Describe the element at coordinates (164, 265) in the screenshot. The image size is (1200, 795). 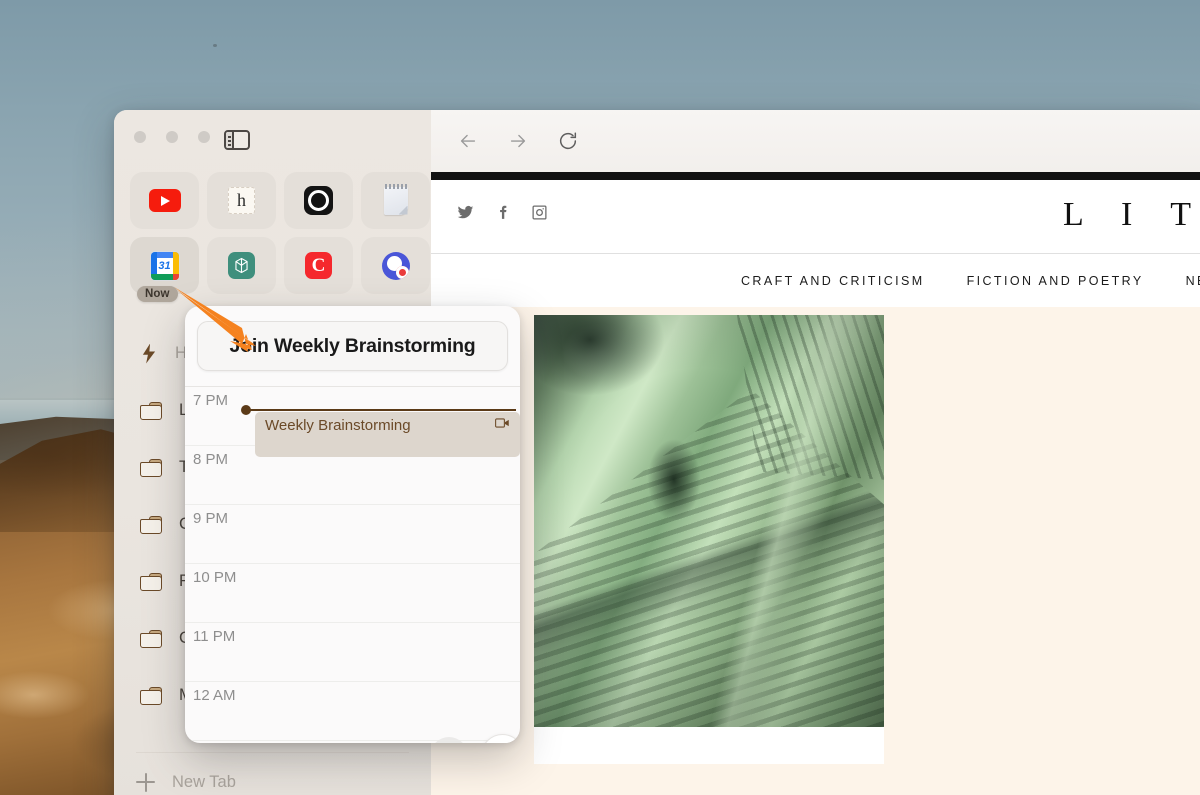
I see `calendar-31-icon: 31` at that location.